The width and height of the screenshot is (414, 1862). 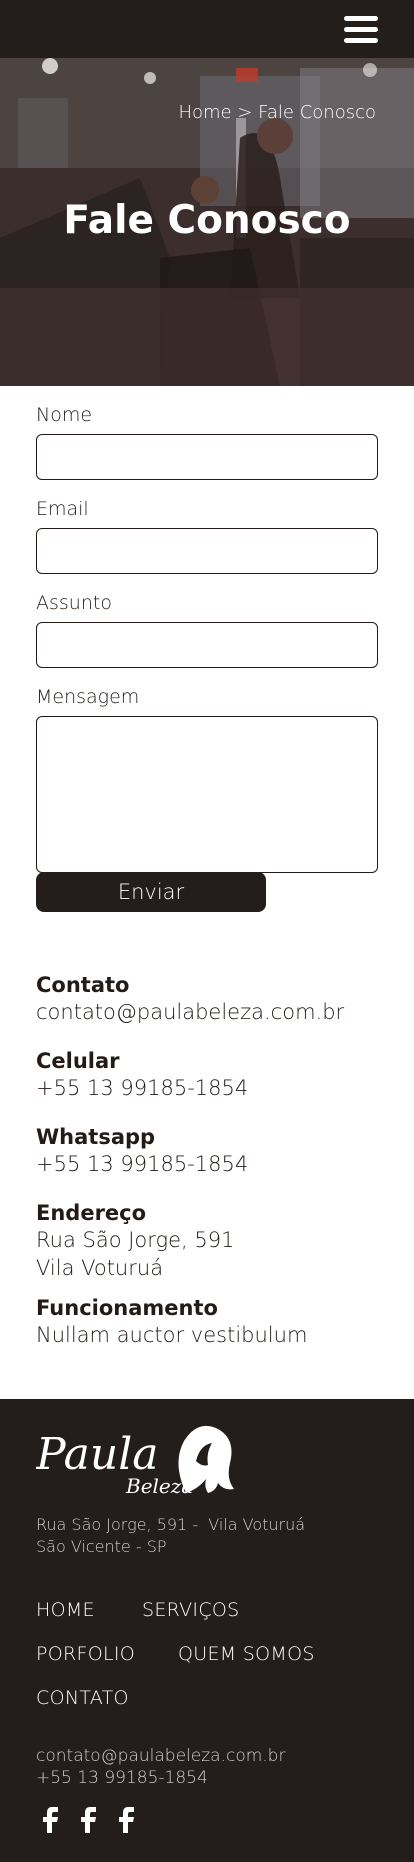 I want to click on email-input, so click(x=207, y=551).